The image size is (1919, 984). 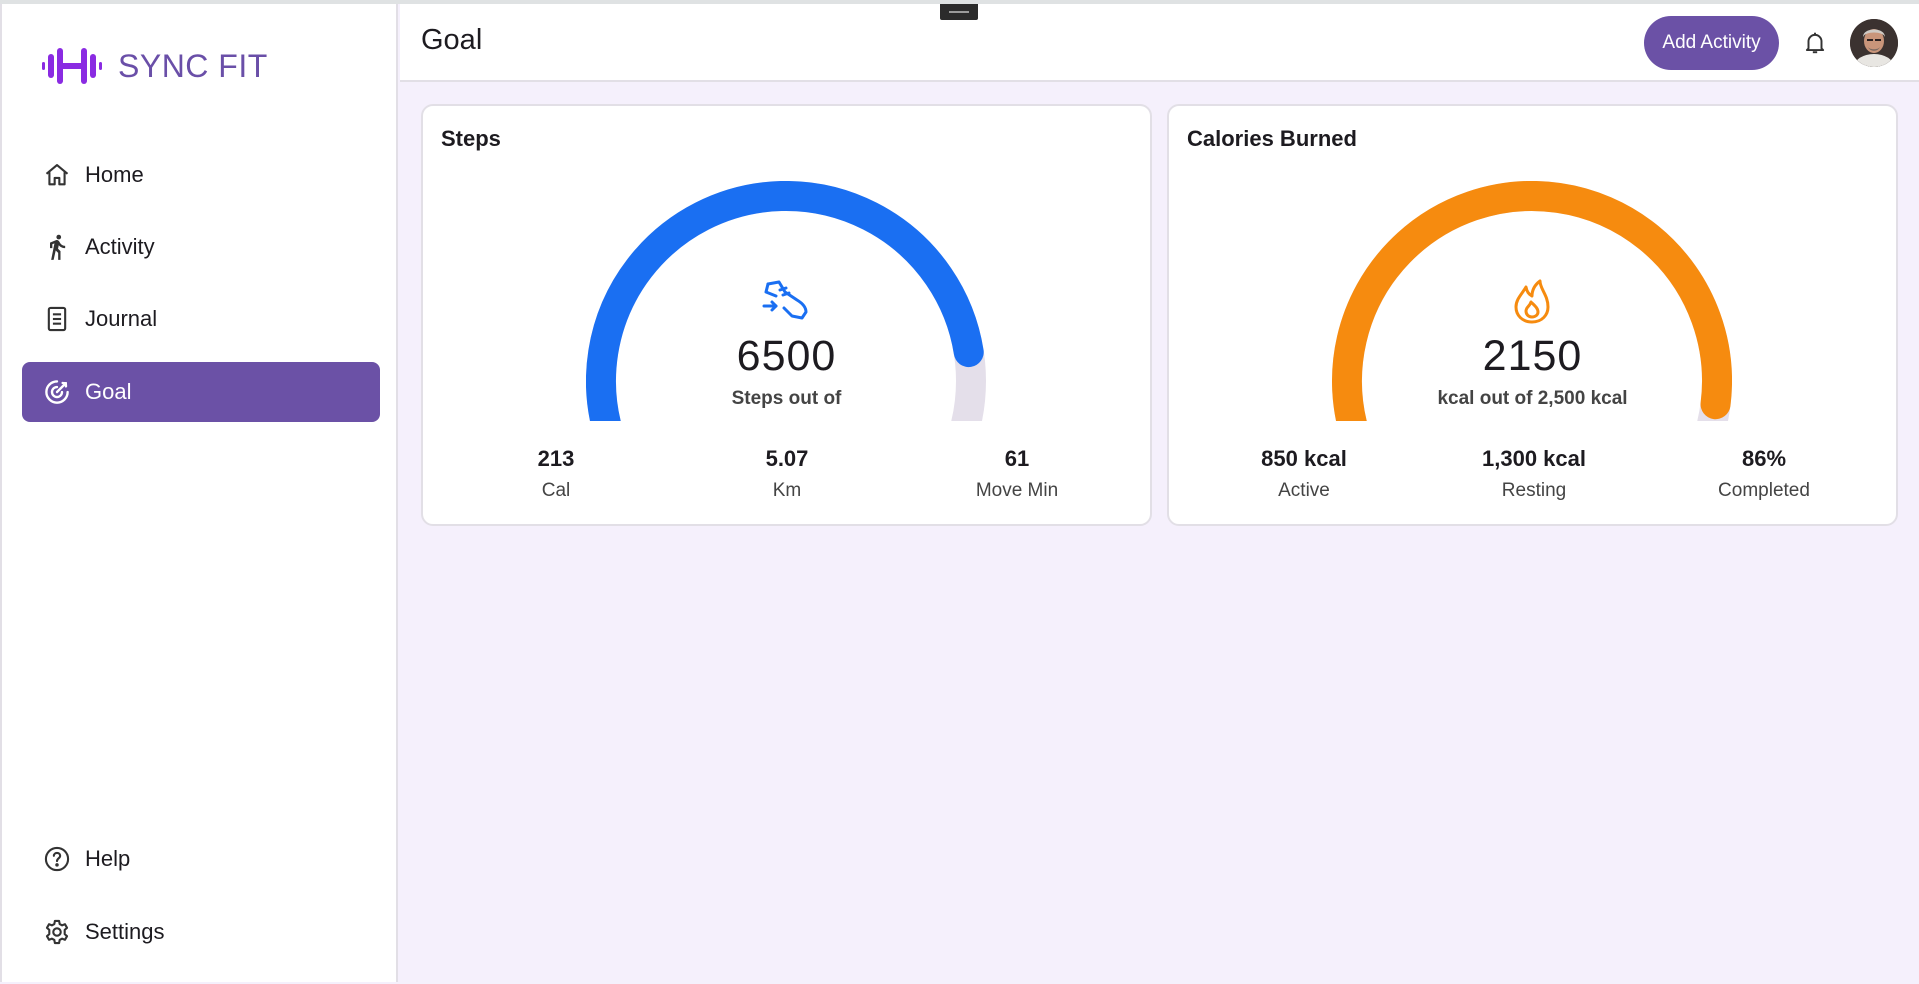 I want to click on card-title: Steps, so click(x=471, y=138).